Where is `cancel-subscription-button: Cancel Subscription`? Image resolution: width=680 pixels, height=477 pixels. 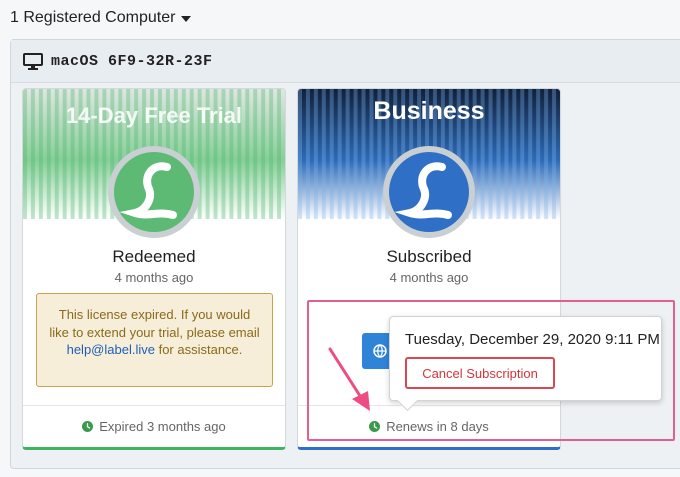
cancel-subscription-button: Cancel Subscription is located at coordinates (480, 373).